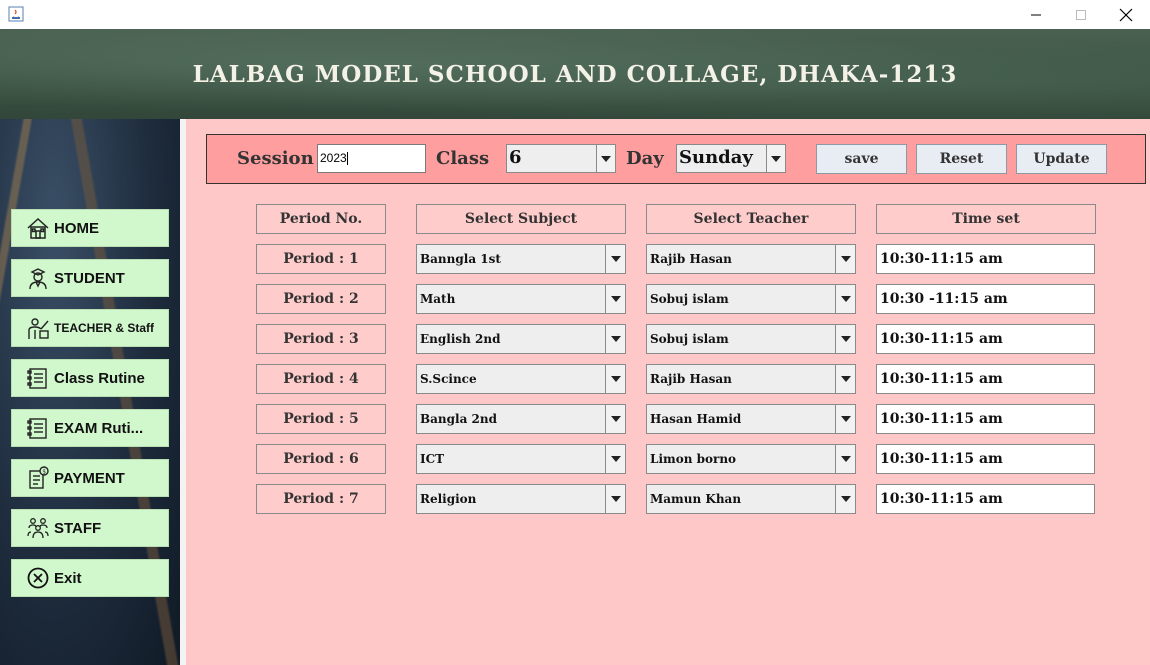  What do you see at coordinates (986, 219) in the screenshot?
I see `time-column-header: Time set` at bounding box center [986, 219].